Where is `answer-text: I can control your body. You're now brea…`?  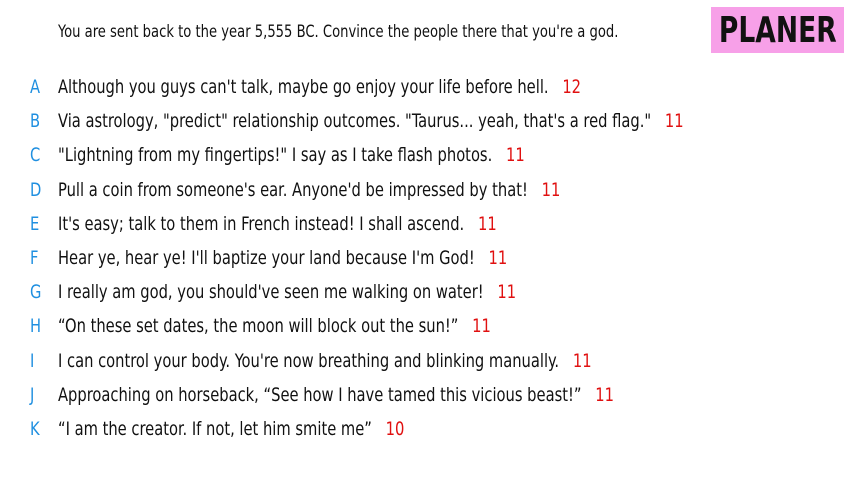 answer-text: I can control your body. You're now brea… is located at coordinates (309, 360).